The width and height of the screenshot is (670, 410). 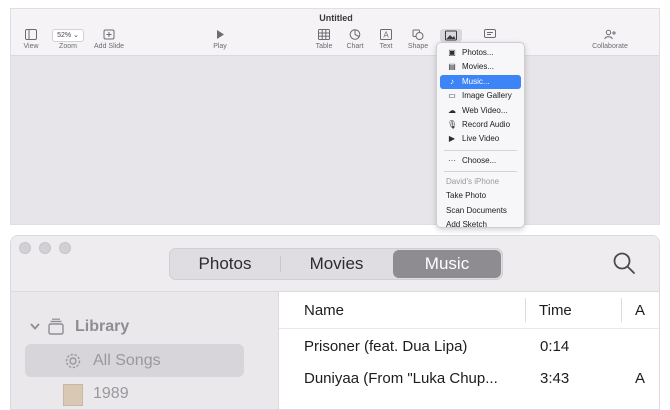 I want to click on search-icon, so click(x=624, y=263).